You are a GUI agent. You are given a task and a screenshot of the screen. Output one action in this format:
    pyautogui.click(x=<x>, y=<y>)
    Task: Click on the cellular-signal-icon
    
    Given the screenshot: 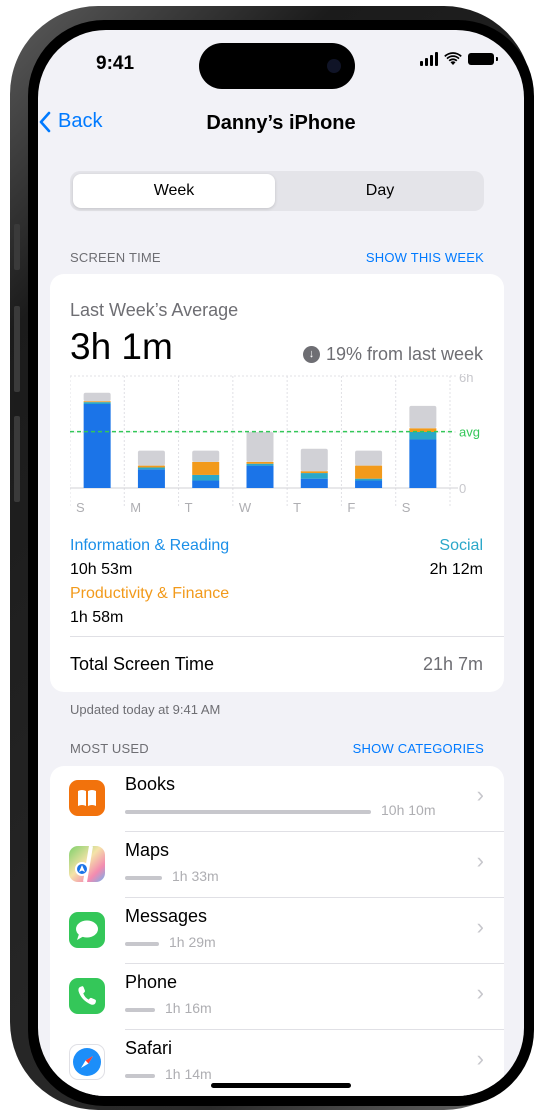 What is the action you would take?
    pyautogui.click(x=429, y=59)
    